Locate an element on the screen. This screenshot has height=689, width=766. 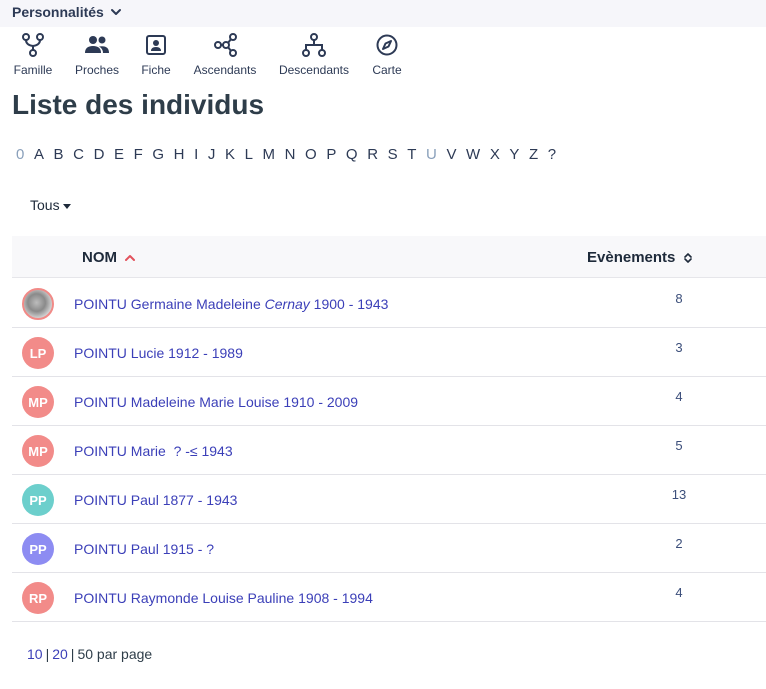
event-count: 8 is located at coordinates (679, 298).